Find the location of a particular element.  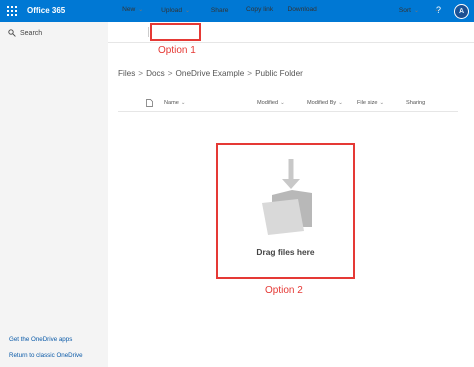

upload-highlight-box is located at coordinates (175, 32).